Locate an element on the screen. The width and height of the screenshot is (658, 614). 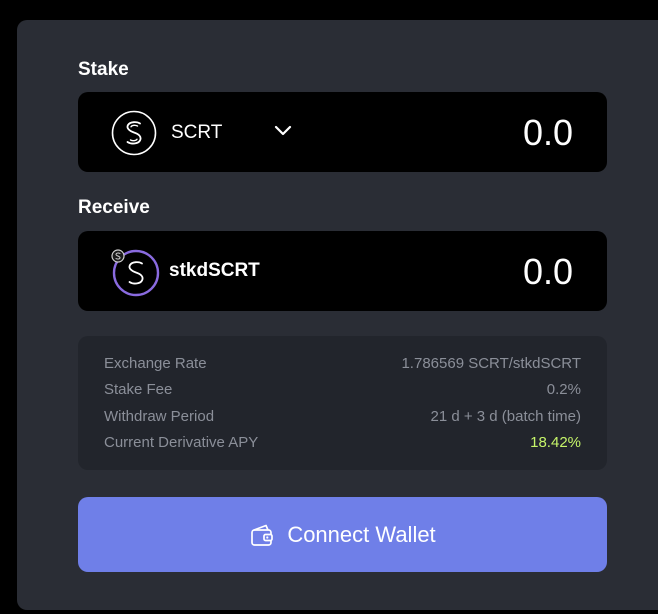
stake-fee-row: Stake Fee 0.2% is located at coordinates (342, 392).